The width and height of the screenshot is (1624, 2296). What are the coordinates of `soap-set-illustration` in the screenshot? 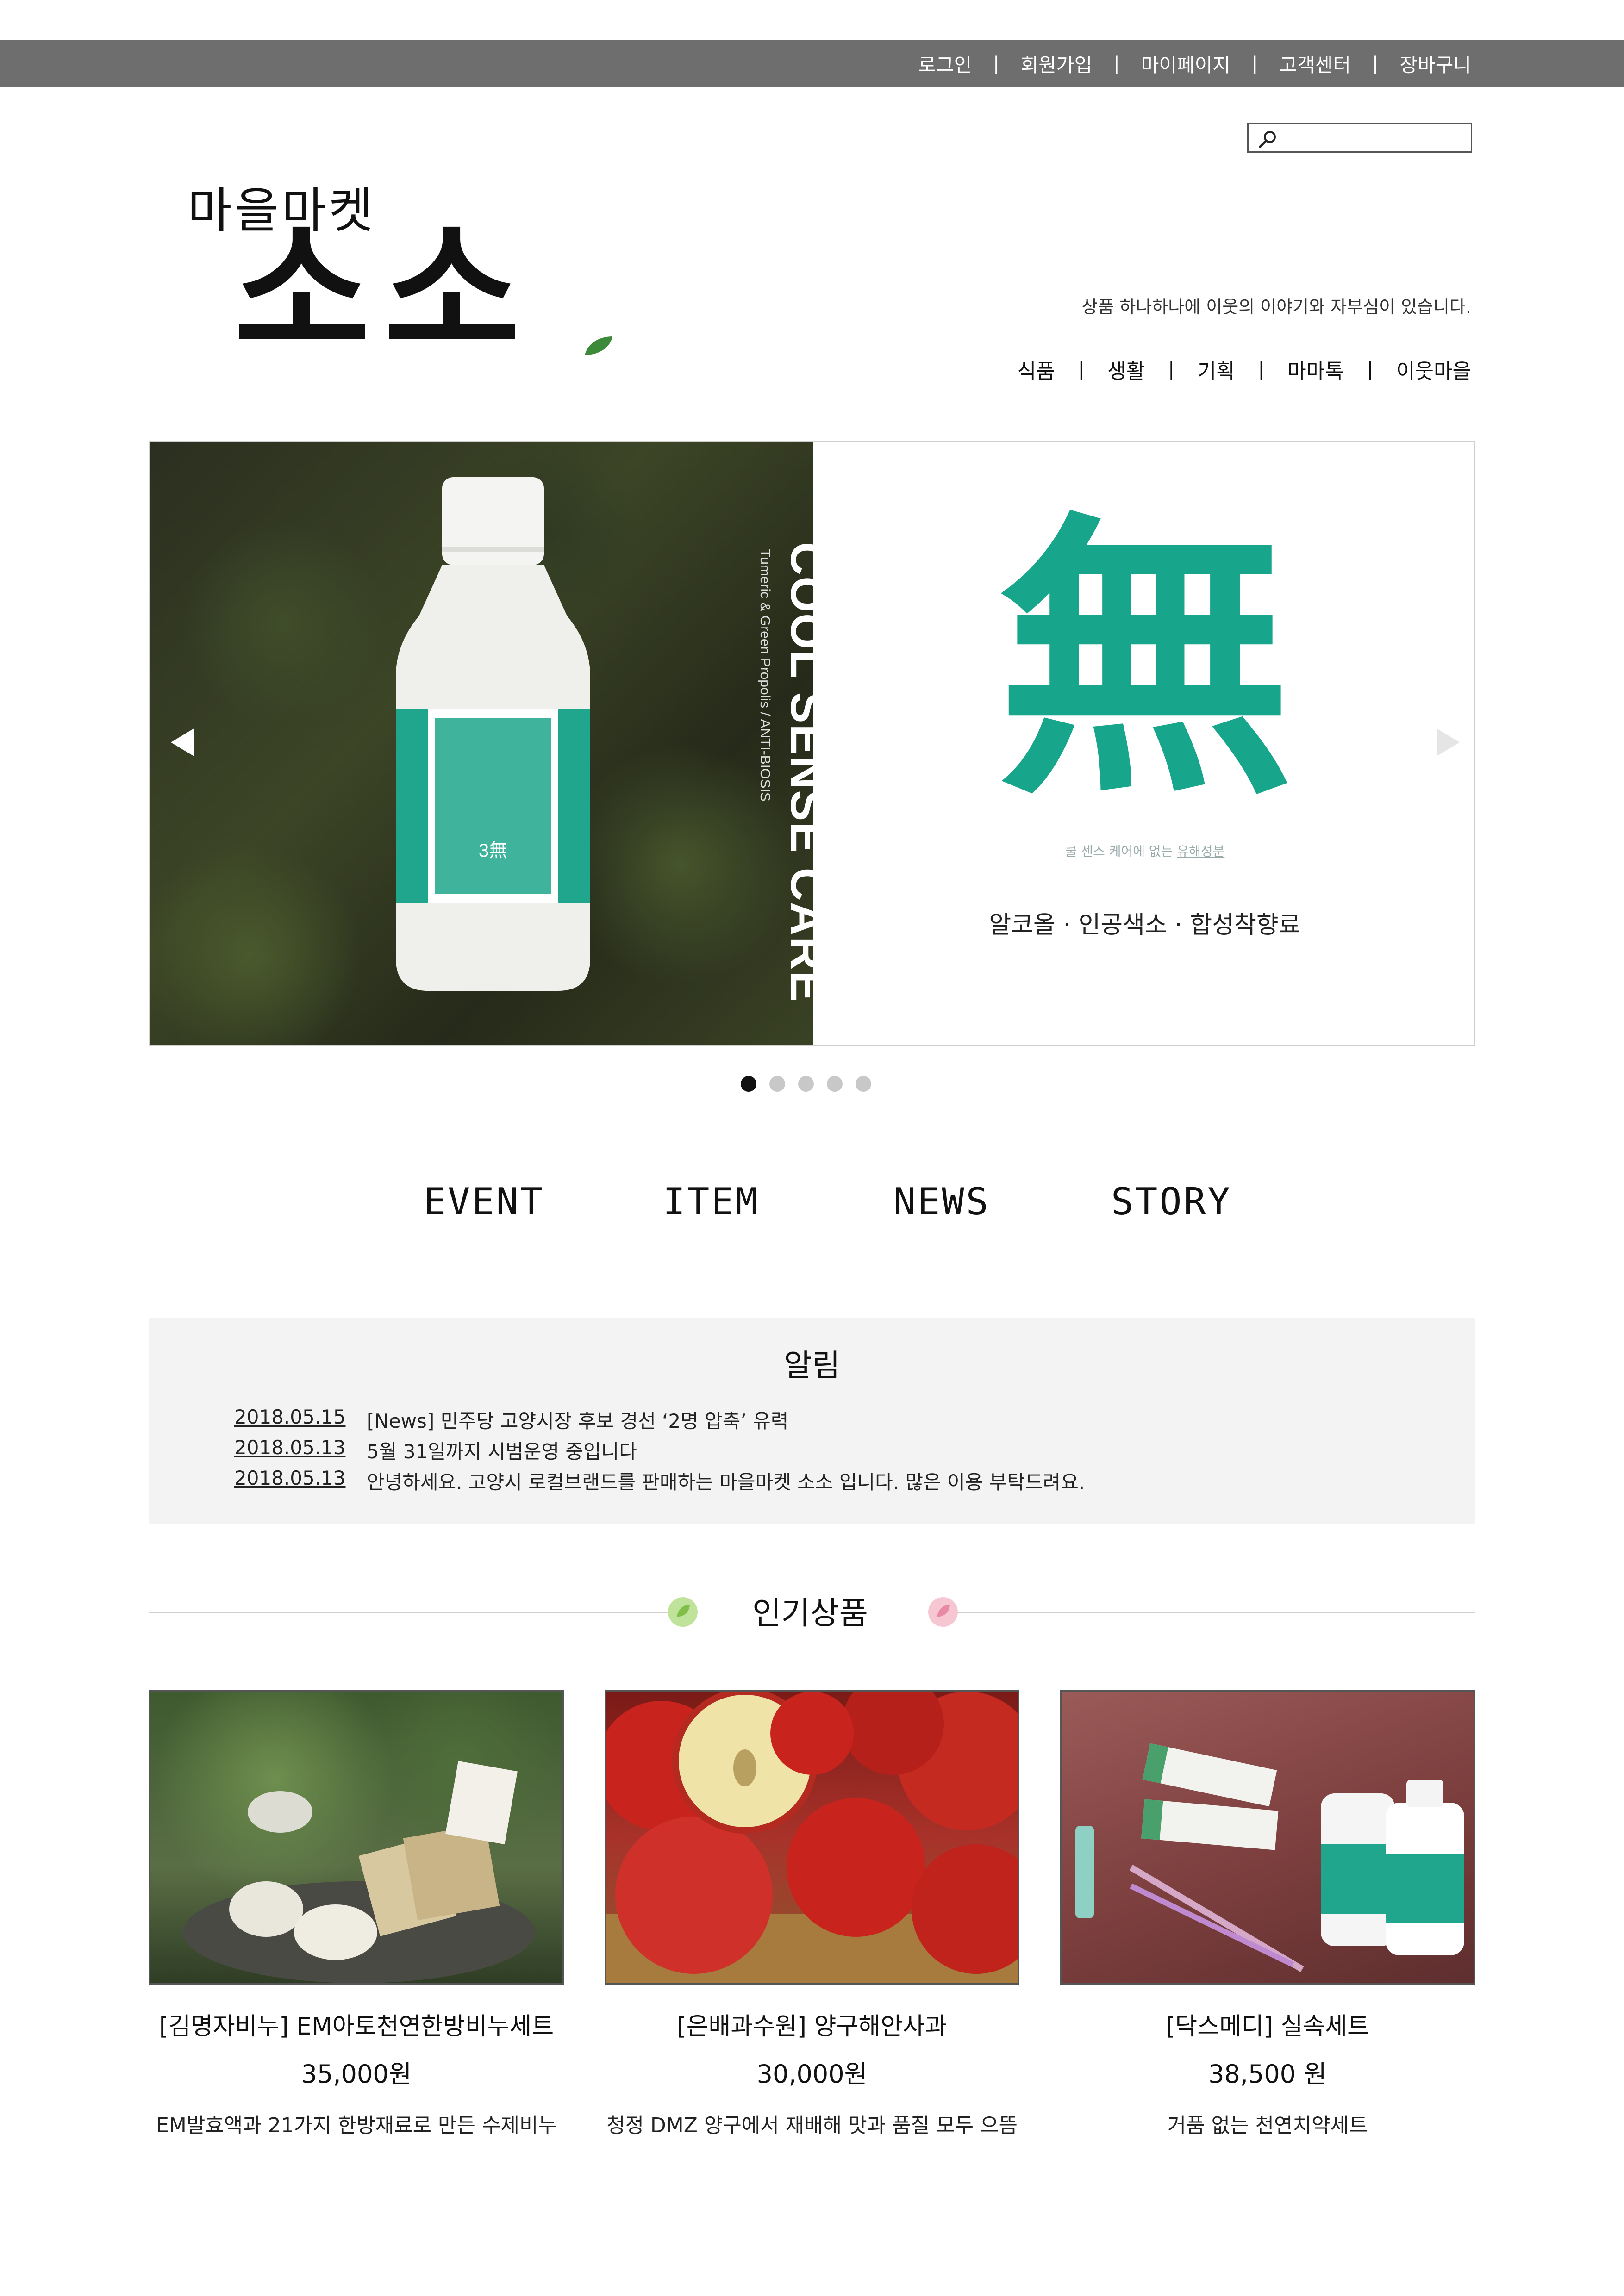 It's located at (359, 1872).